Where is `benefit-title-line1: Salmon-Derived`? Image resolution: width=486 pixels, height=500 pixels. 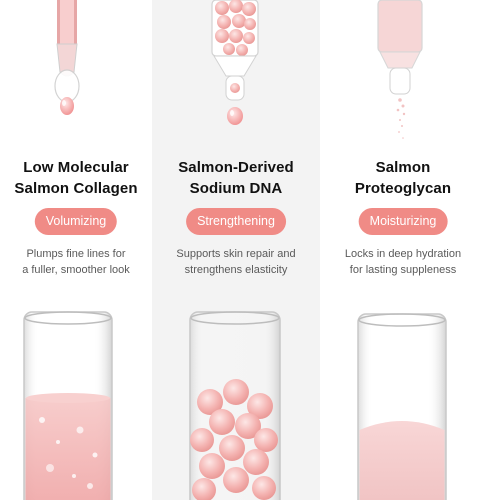
benefit-title-line1: Salmon-Derived is located at coordinates (236, 167).